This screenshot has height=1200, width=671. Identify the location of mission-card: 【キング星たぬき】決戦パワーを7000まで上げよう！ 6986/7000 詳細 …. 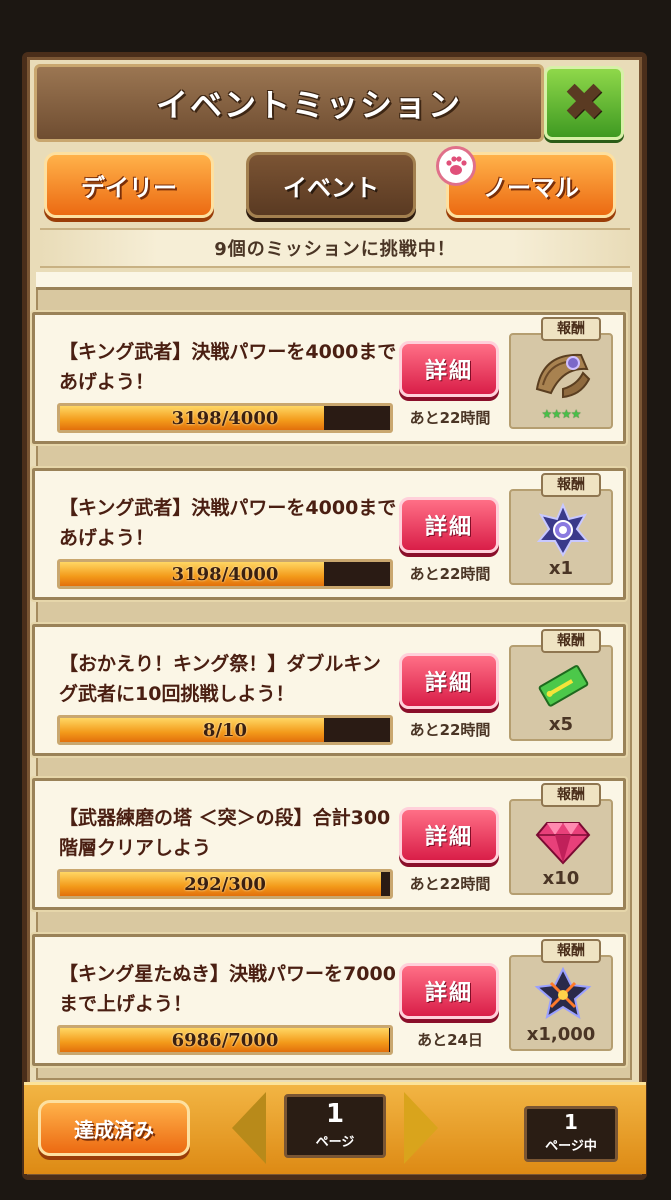
(329, 1000).